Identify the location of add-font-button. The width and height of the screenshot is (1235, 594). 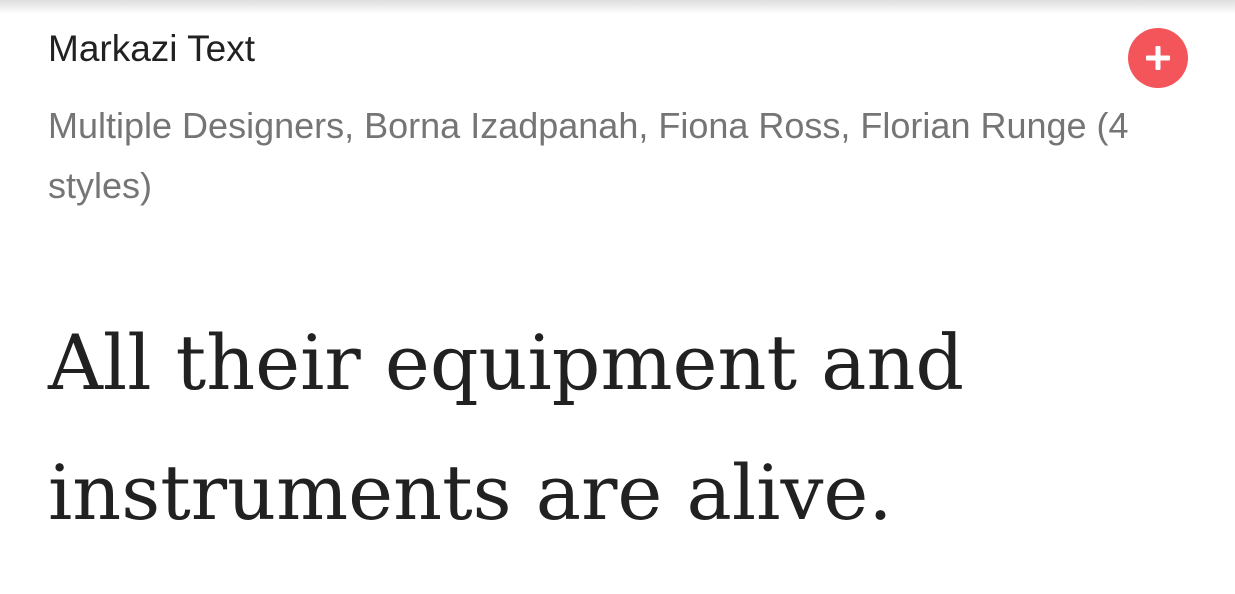
(1158, 58).